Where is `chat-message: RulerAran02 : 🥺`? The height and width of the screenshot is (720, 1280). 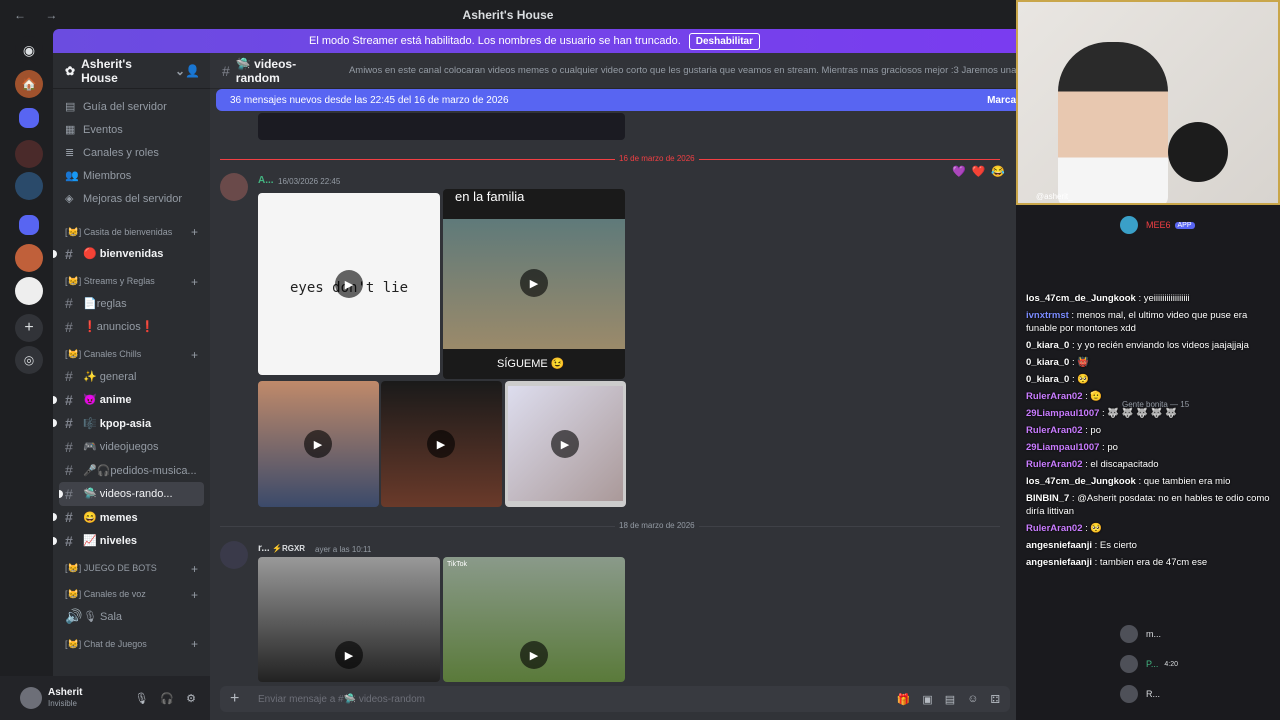
chat-message: RulerAran02 : 🥺 is located at coordinates (1148, 528).